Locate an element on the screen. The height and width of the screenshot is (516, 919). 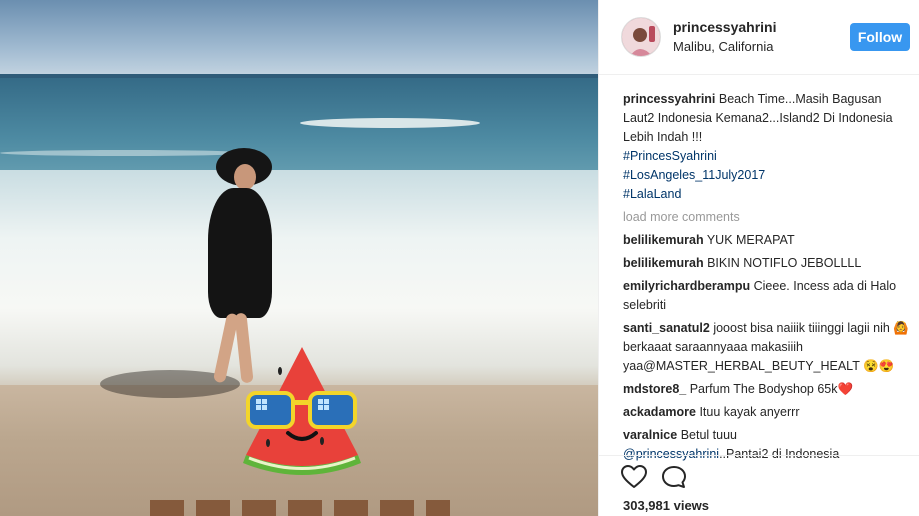
comment-username: mdstore8_ is located at coordinates (654, 389).